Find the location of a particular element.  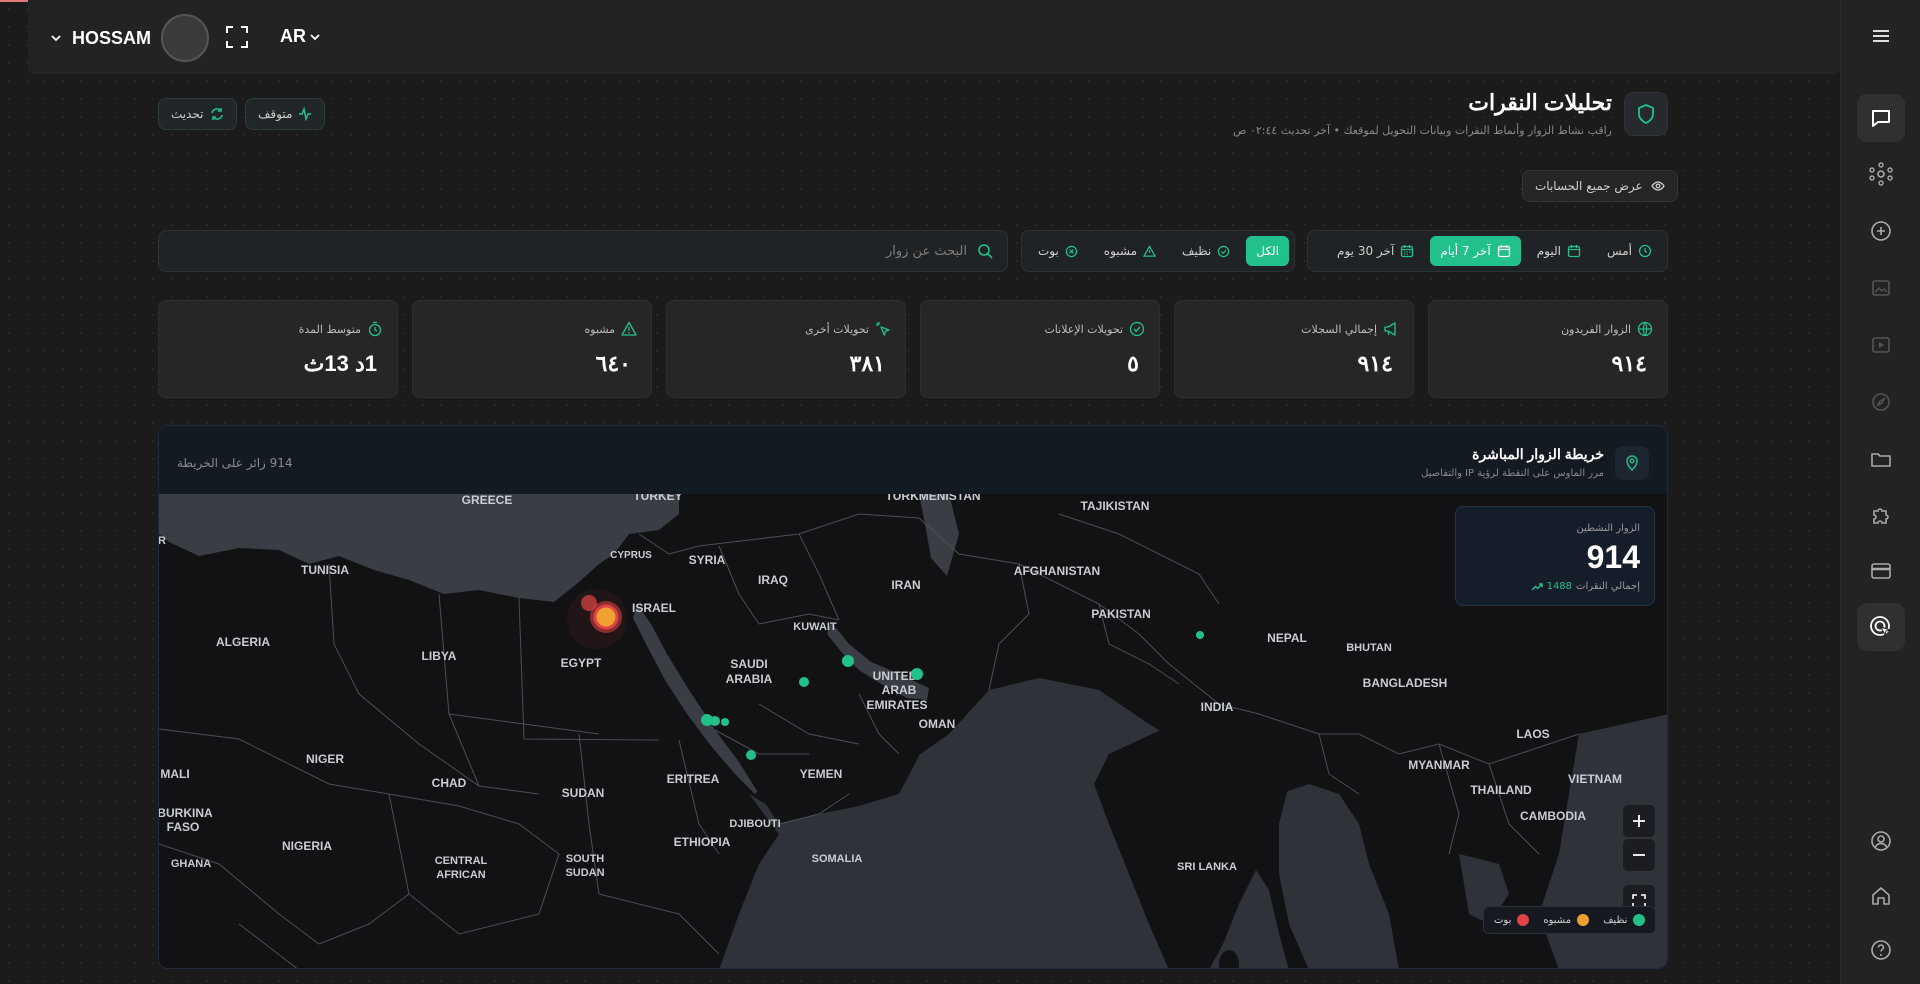

filter-clean-label: نظيف is located at coordinates (1197, 251).